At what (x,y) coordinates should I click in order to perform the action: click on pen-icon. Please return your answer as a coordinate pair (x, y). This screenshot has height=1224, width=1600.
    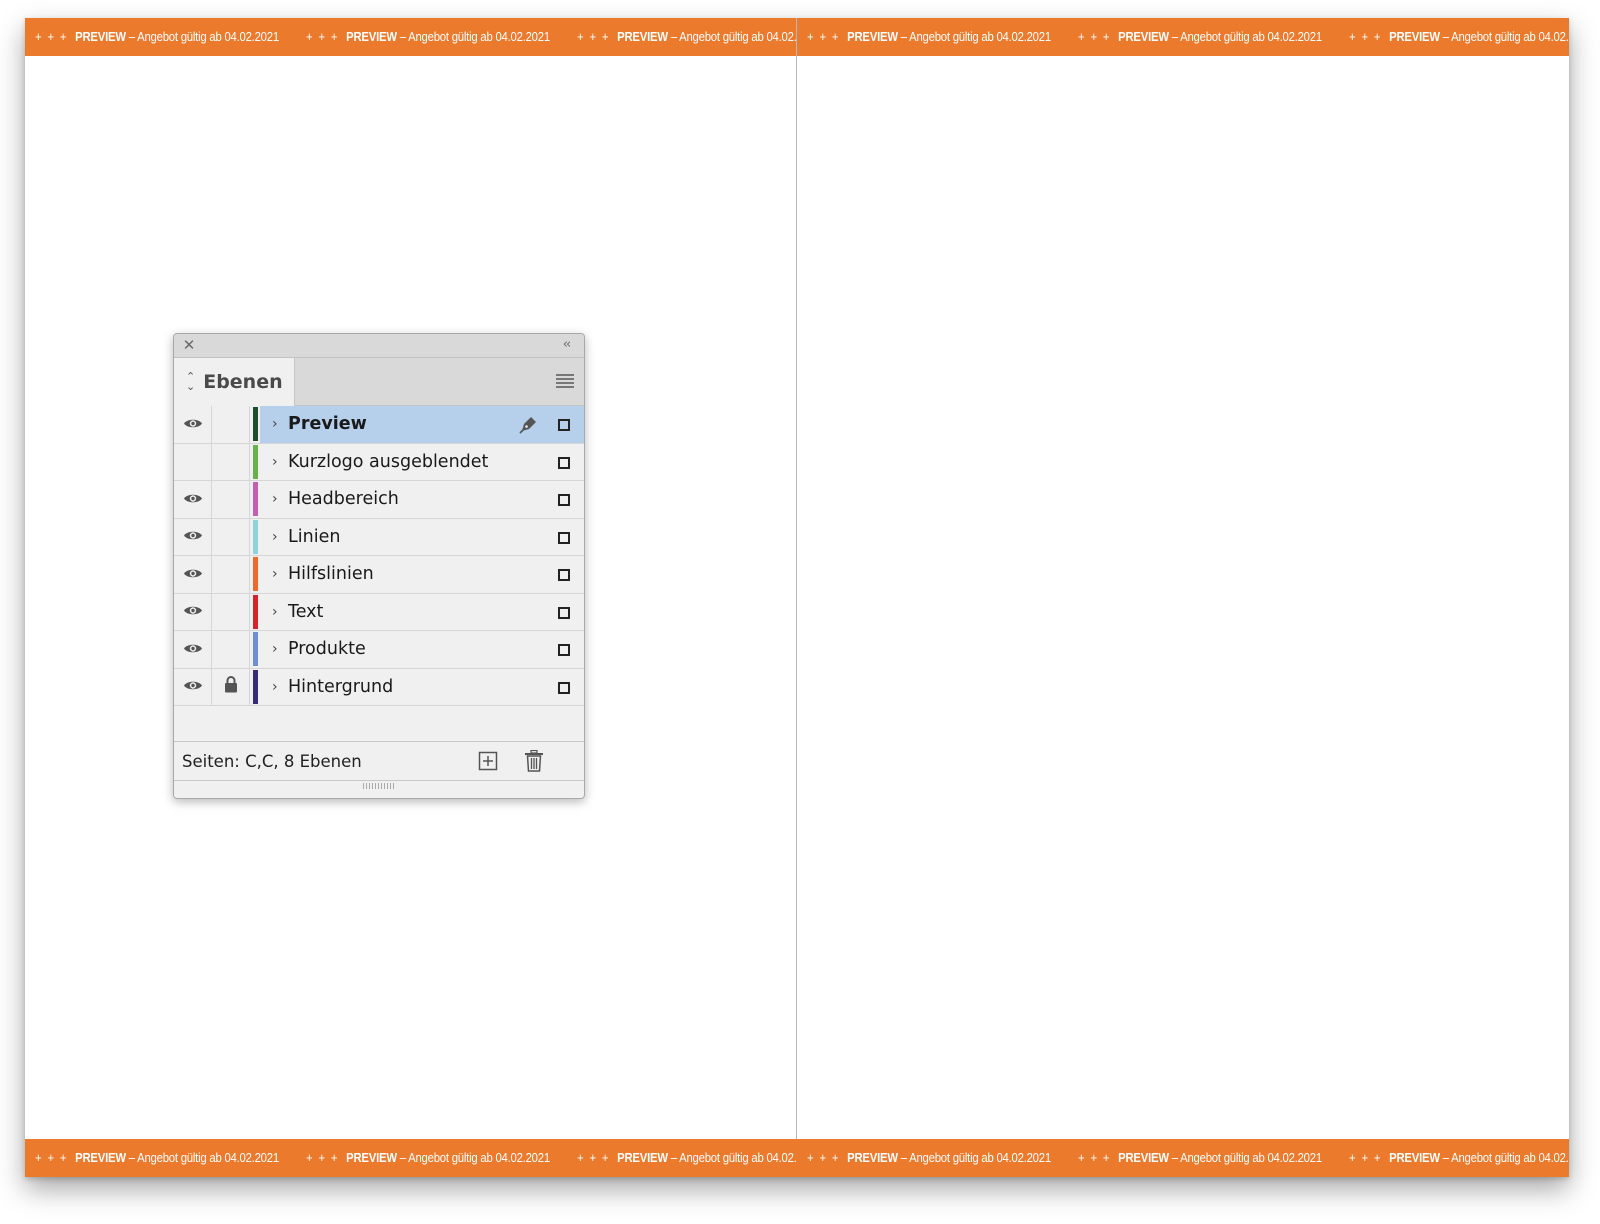
    Looking at the image, I should click on (528, 425).